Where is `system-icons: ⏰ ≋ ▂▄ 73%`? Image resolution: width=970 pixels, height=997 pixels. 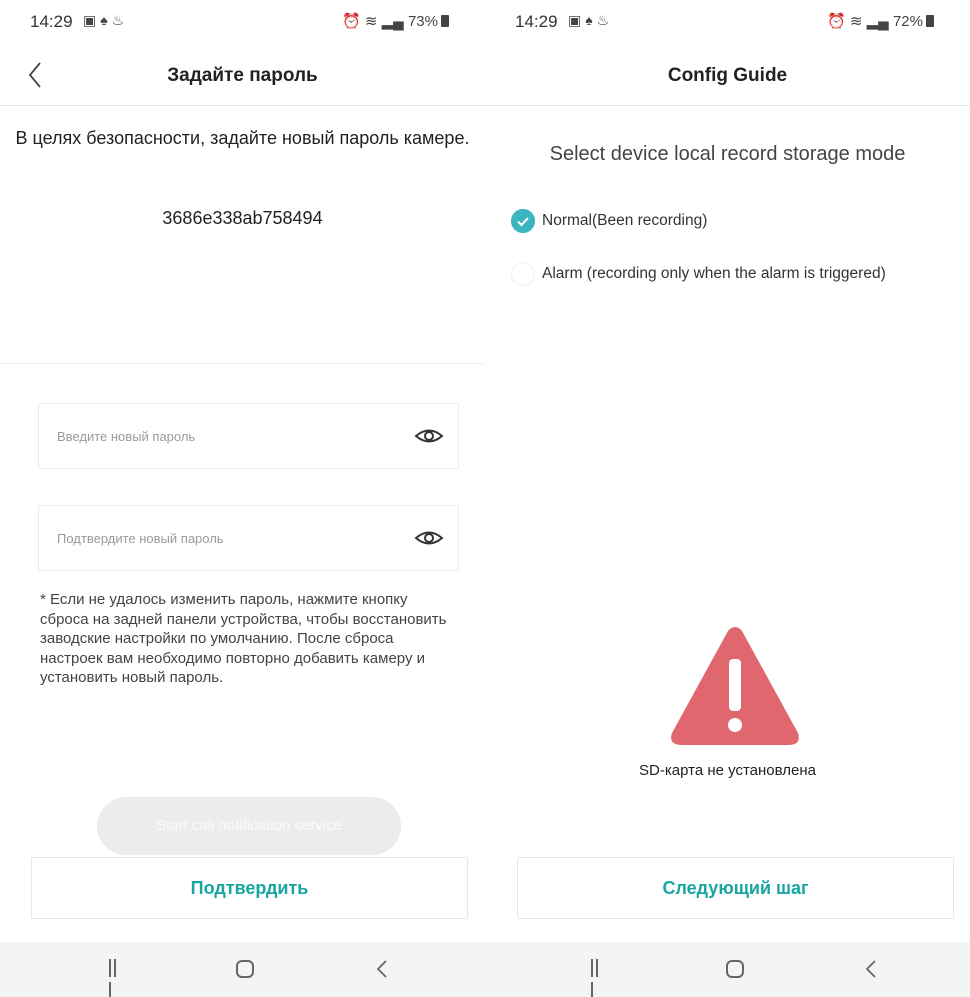 system-icons: ⏰ ≋ ▂▄ 73% is located at coordinates (395, 21).